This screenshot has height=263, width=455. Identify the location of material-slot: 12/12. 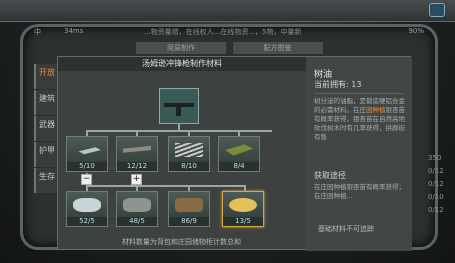
(137, 154).